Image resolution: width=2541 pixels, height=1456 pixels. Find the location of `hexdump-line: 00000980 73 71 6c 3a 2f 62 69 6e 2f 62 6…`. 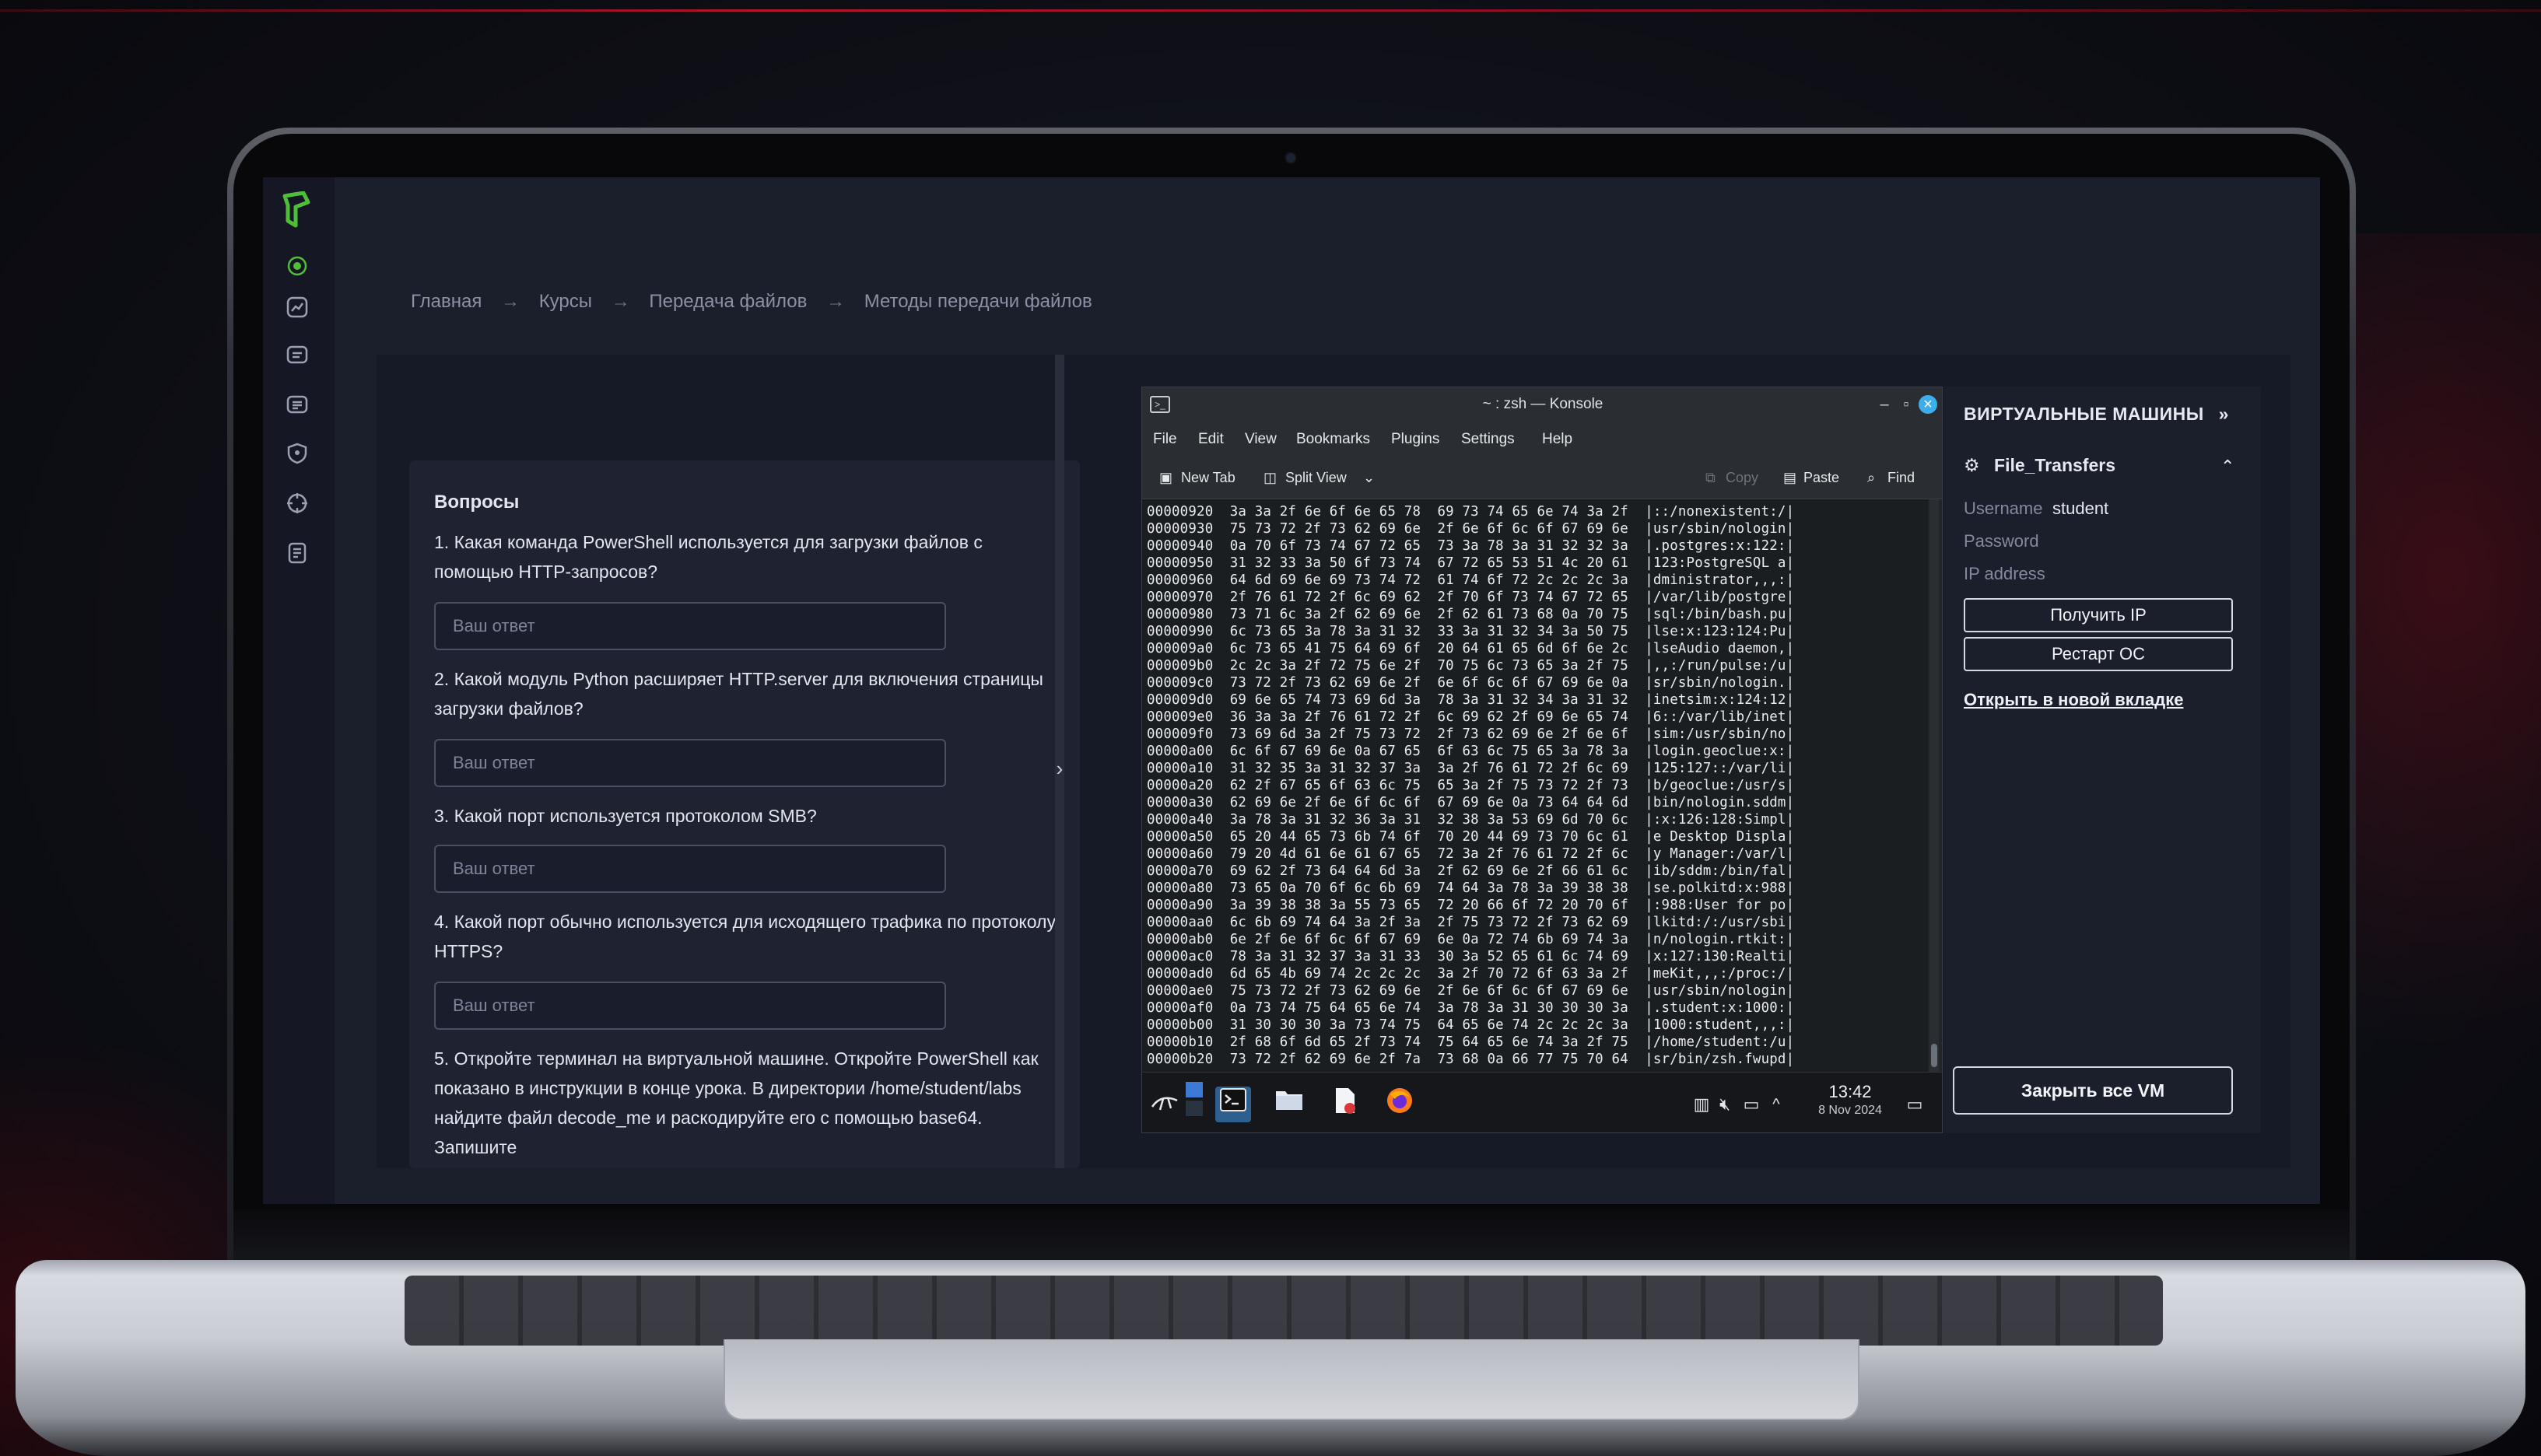

hexdump-line: 00000980 73 71 6c 3a 2f 62 69 6e 2f 62 6… is located at coordinates (1471, 615).